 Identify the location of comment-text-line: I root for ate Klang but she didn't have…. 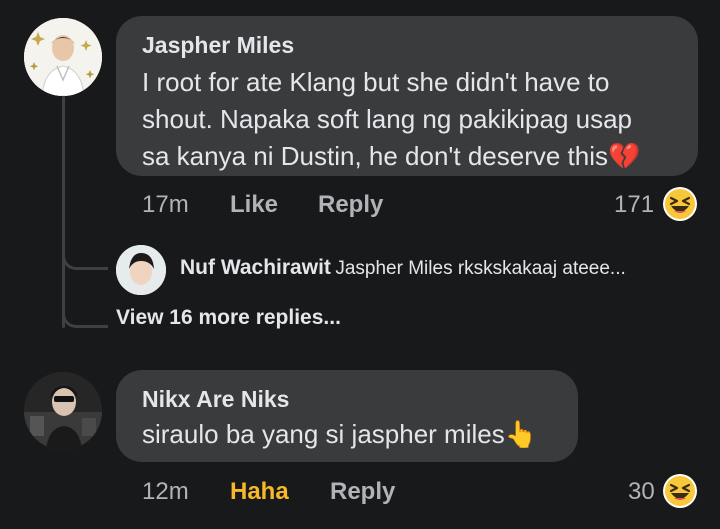
(376, 82).